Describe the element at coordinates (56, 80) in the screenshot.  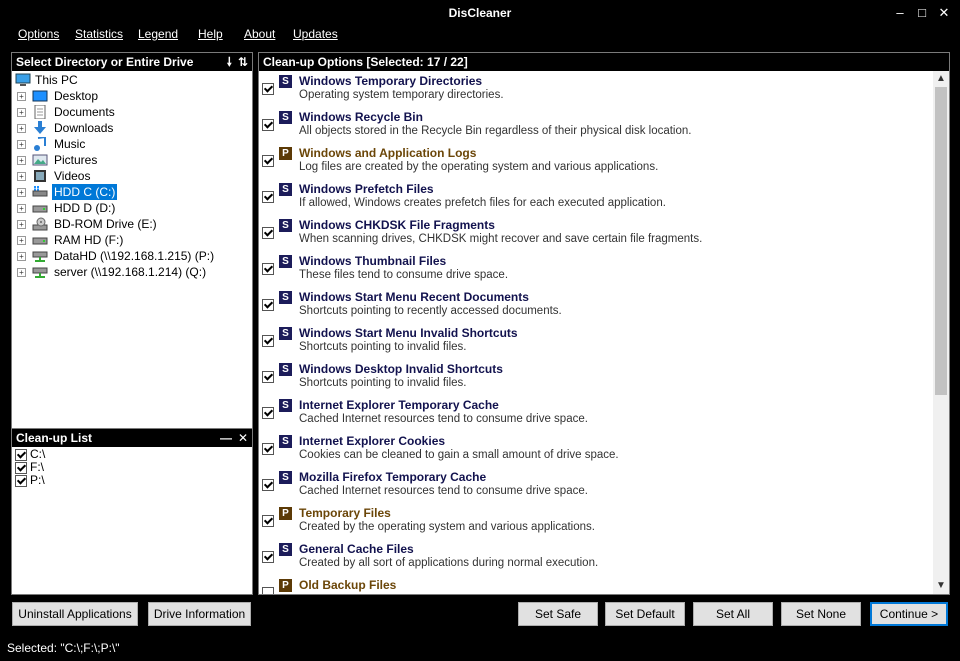
I see `tree-item-label: This PC` at that location.